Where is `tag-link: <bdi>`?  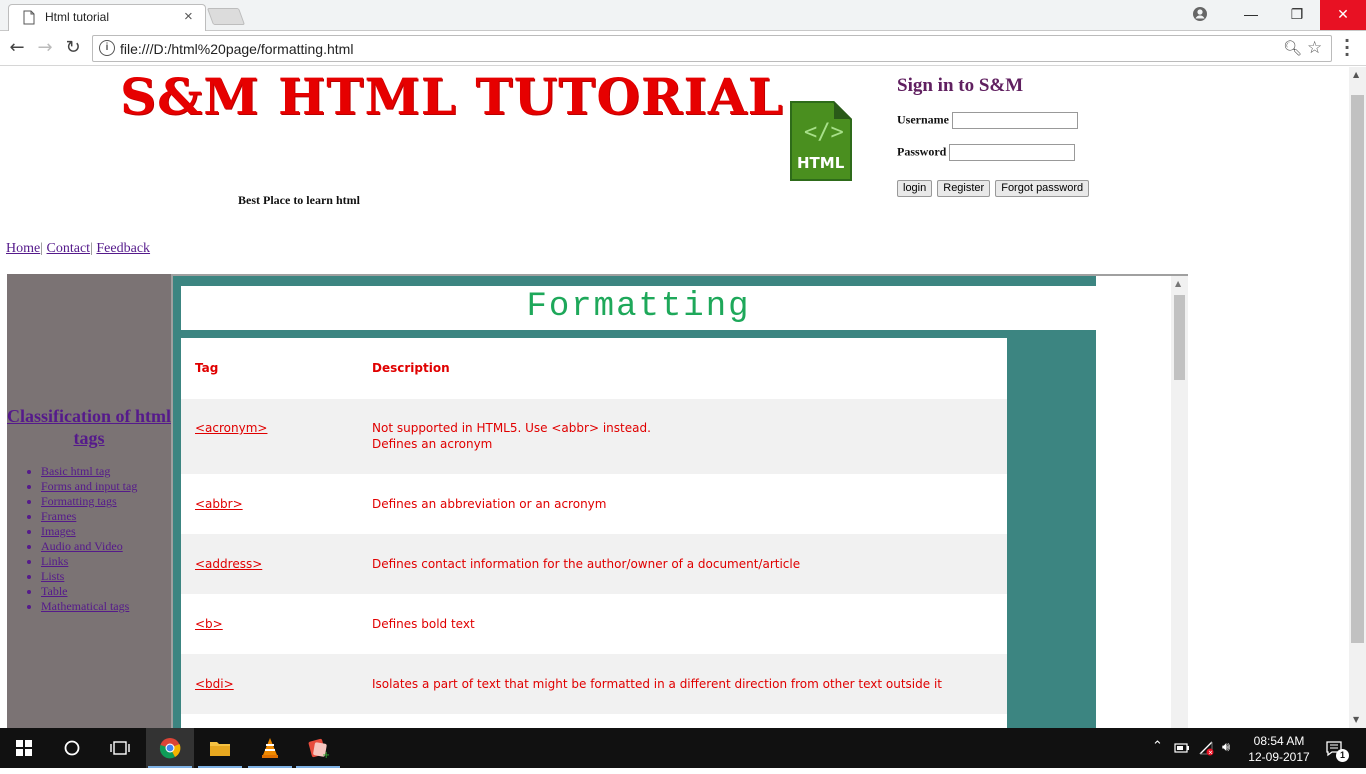 tag-link: <bdi> is located at coordinates (214, 684).